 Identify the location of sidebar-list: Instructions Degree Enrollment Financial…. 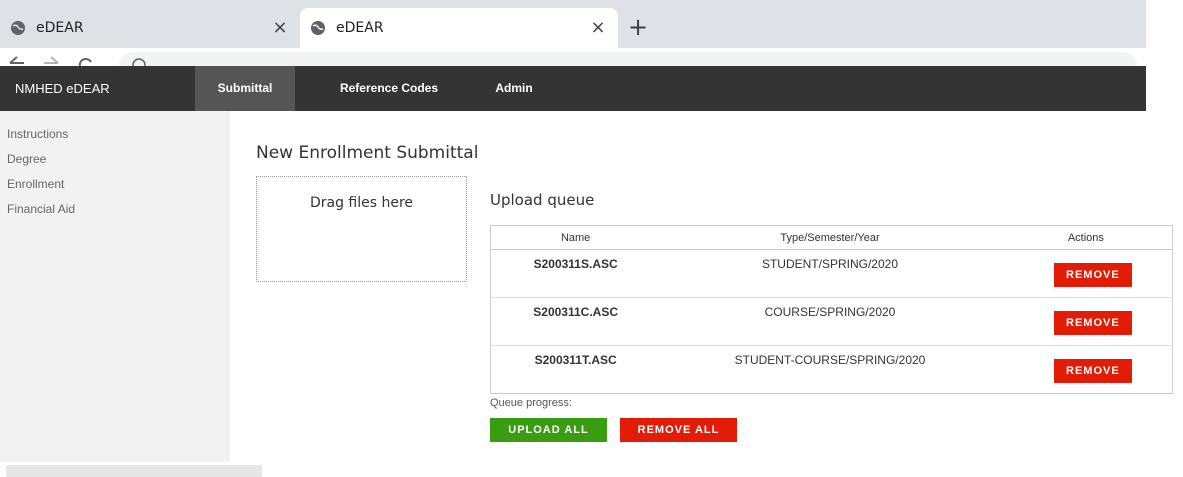
(115, 166).